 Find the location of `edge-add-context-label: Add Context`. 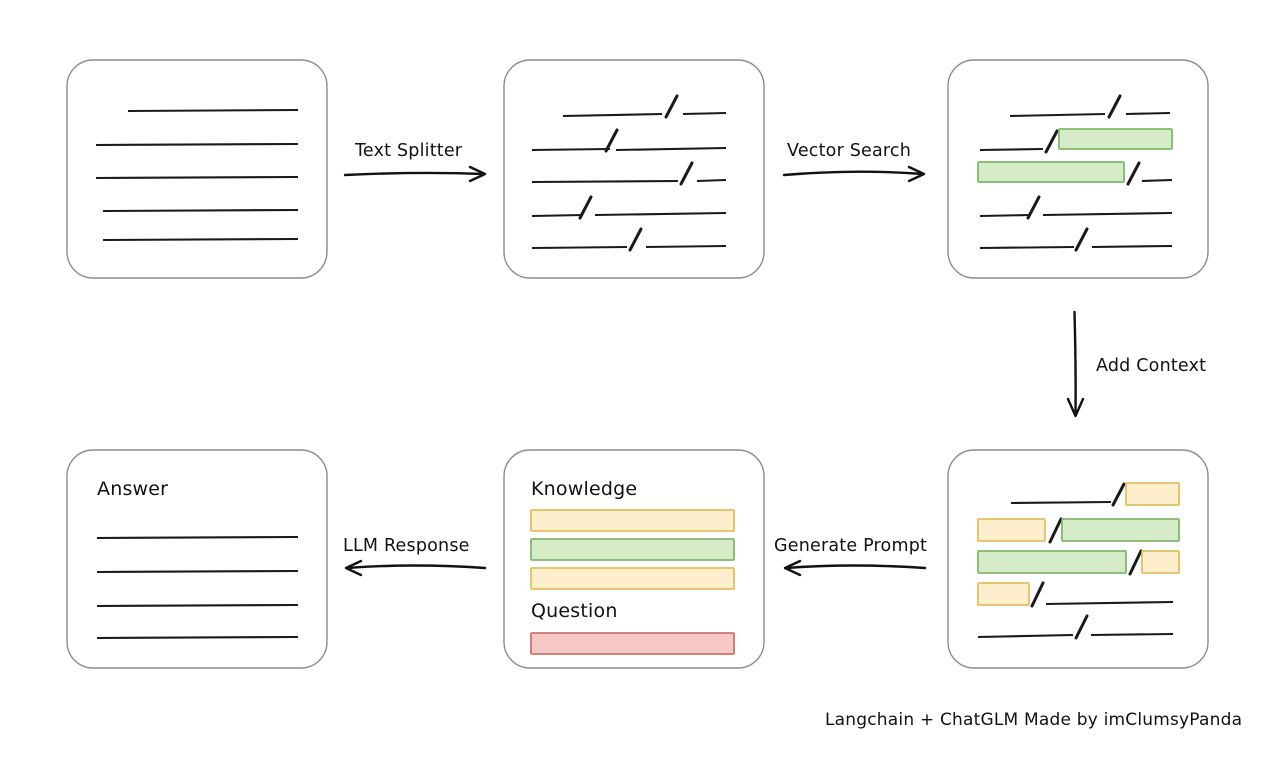

edge-add-context-label: Add Context is located at coordinates (1151, 366).